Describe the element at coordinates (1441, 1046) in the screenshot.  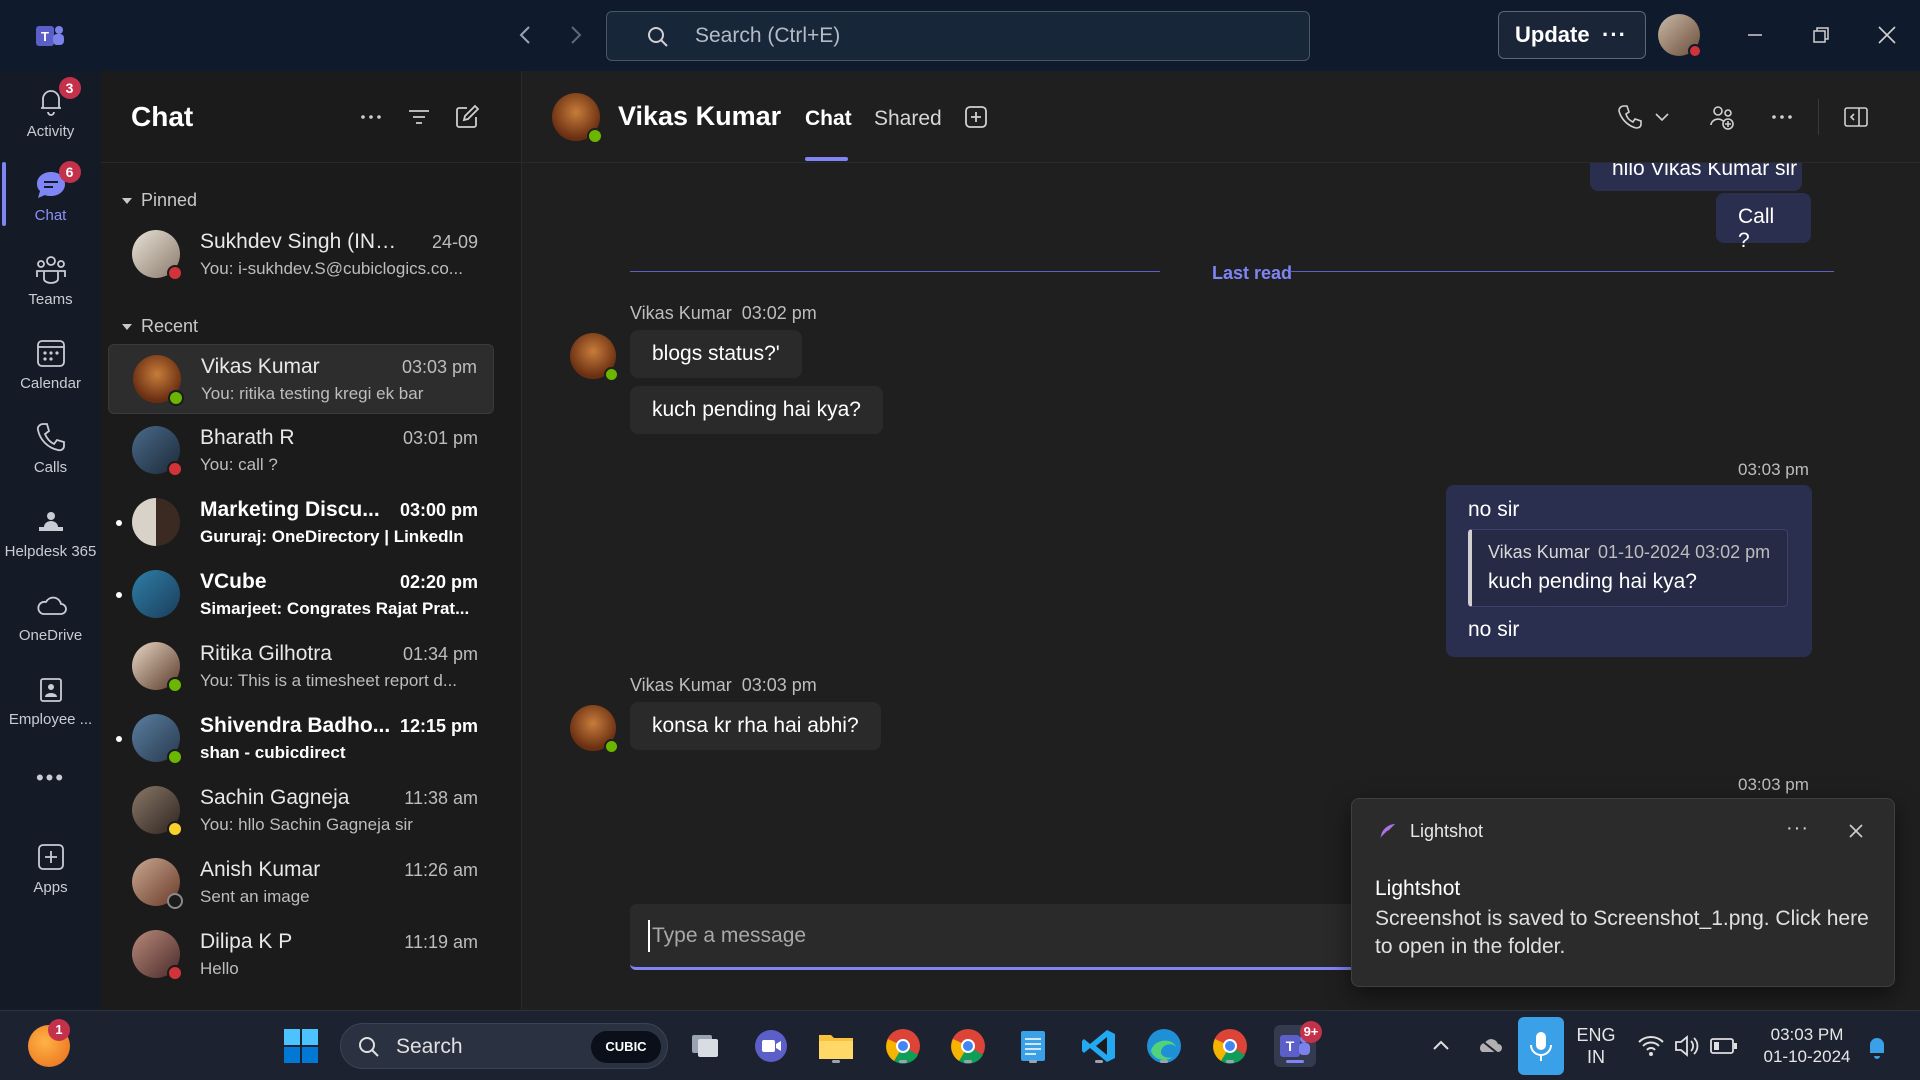
I see `chevron-up-icon` at that location.